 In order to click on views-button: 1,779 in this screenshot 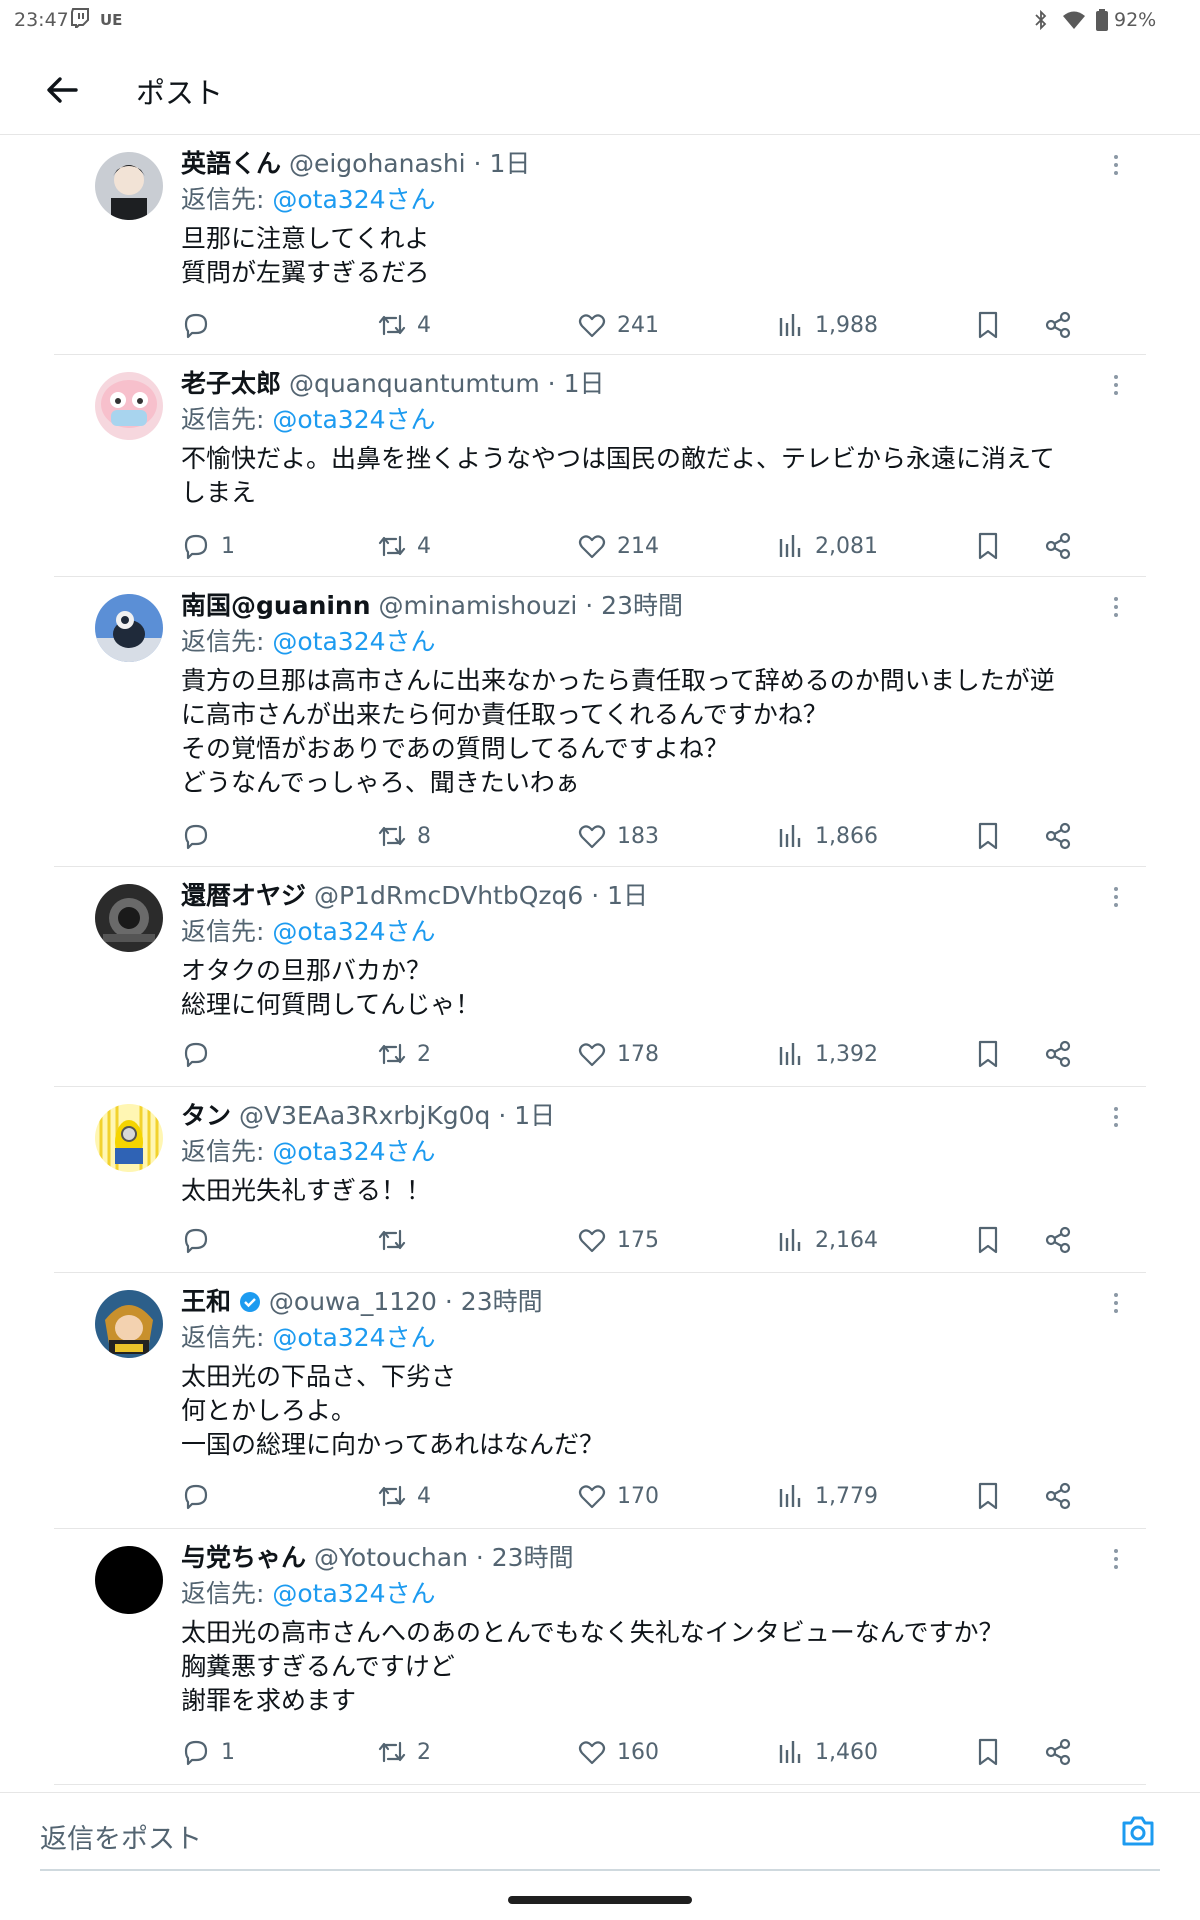, I will do `click(826, 1496)`.